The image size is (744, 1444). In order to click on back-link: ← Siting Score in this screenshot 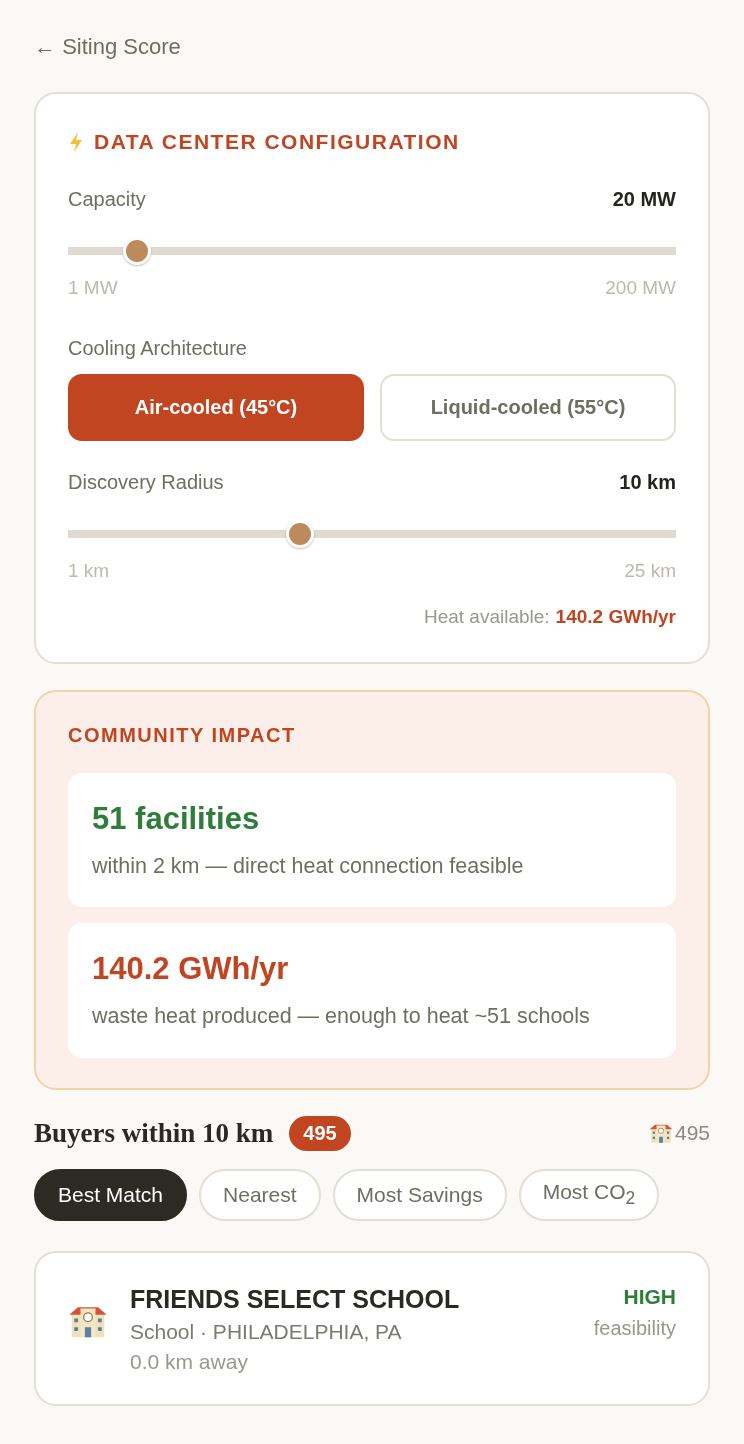, I will do `click(107, 47)`.